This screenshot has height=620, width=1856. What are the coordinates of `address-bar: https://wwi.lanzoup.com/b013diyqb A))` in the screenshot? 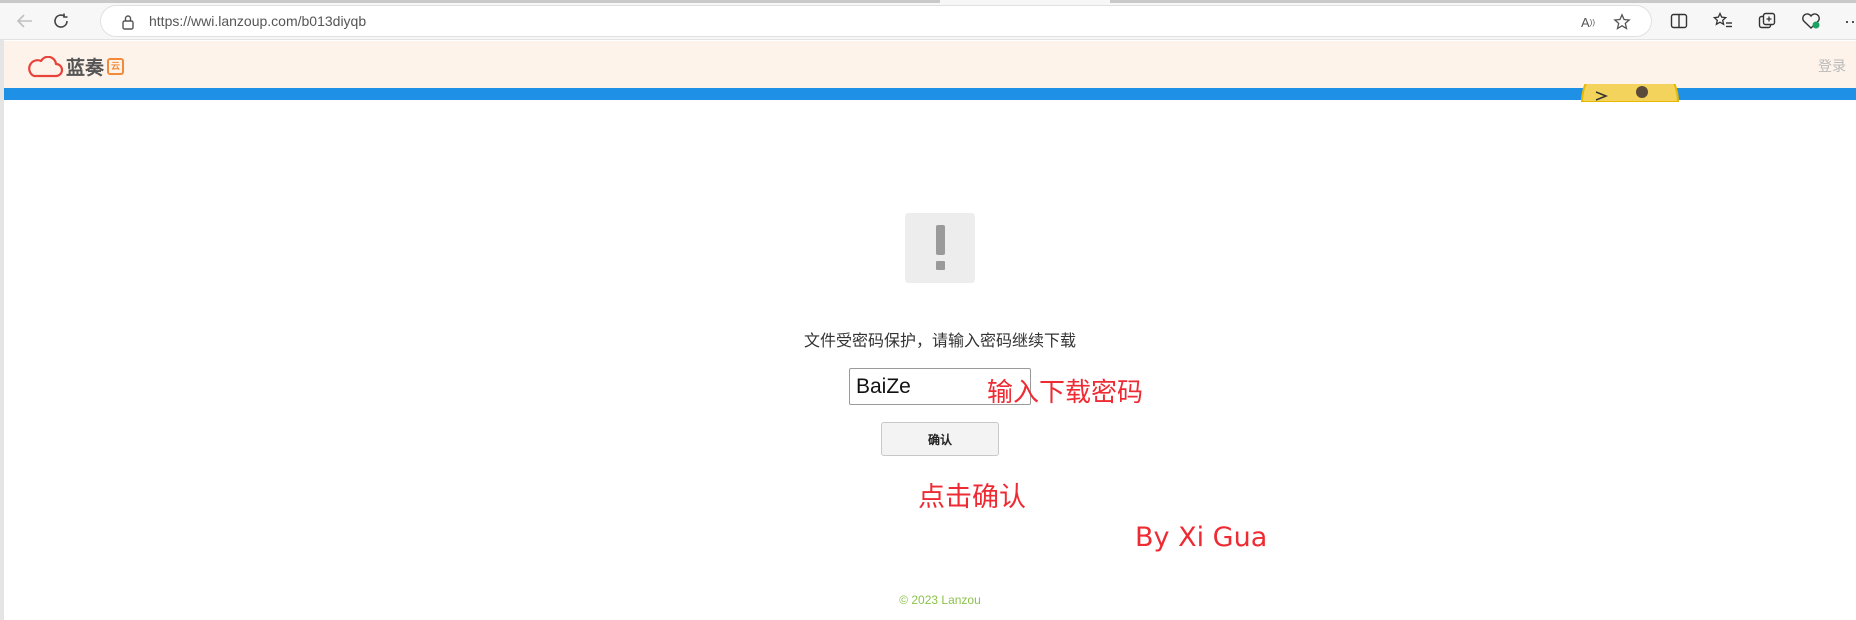 It's located at (876, 21).